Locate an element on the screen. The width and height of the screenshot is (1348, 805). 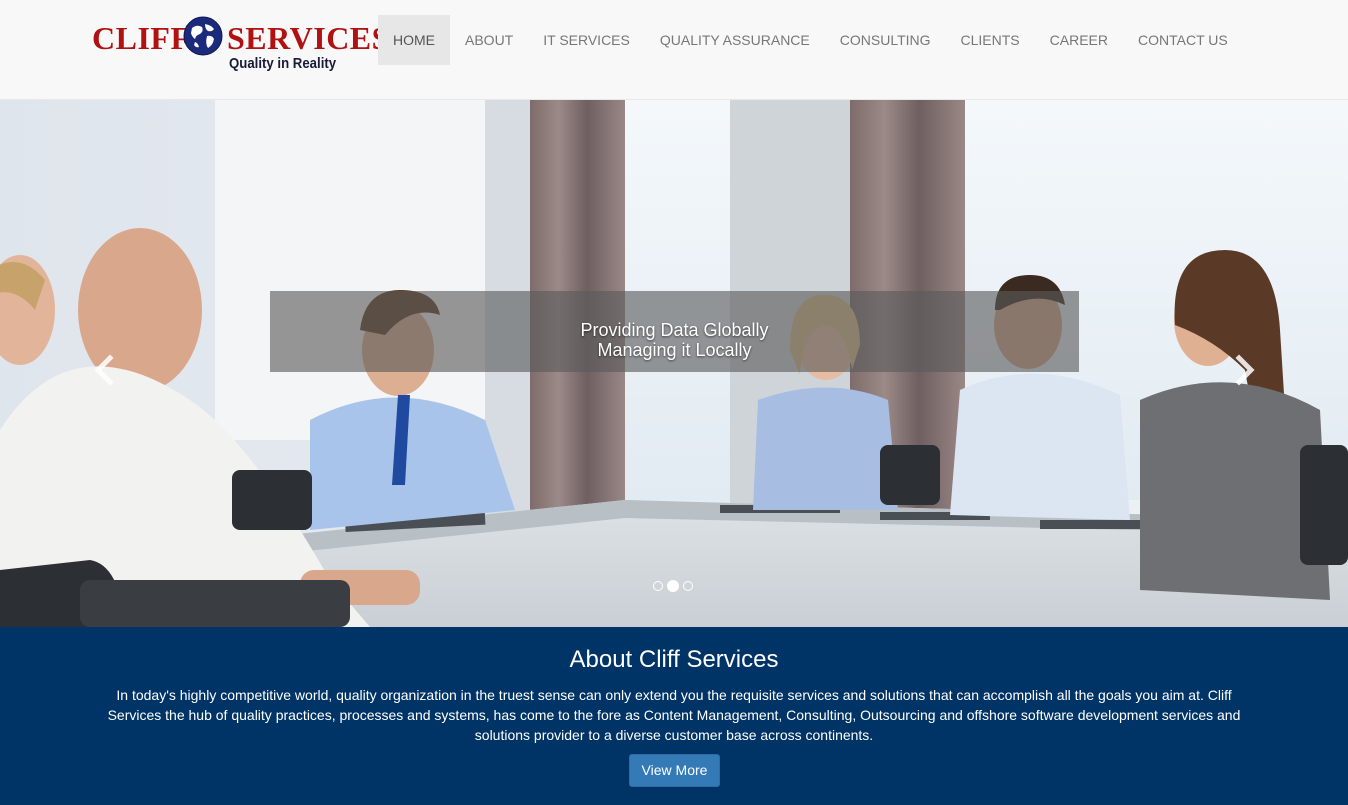
carousel-prev-button is located at coordinates (104, 370).